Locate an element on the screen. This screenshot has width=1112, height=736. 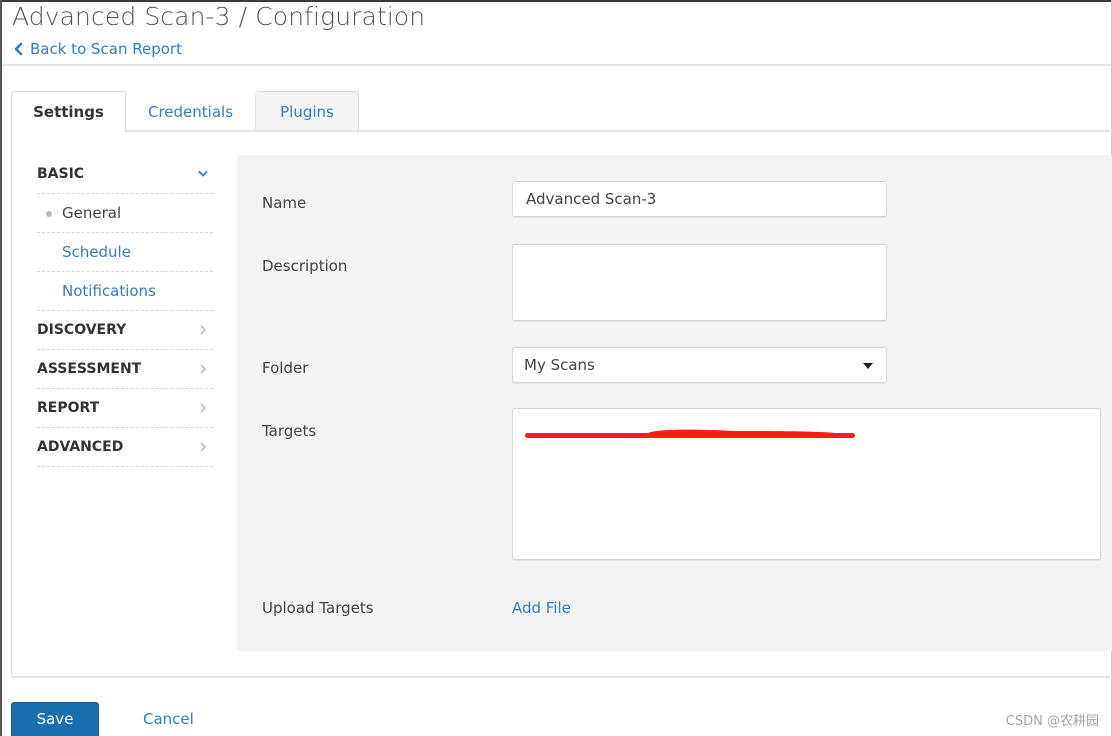
cancel-button: Cancel is located at coordinates (168, 719).